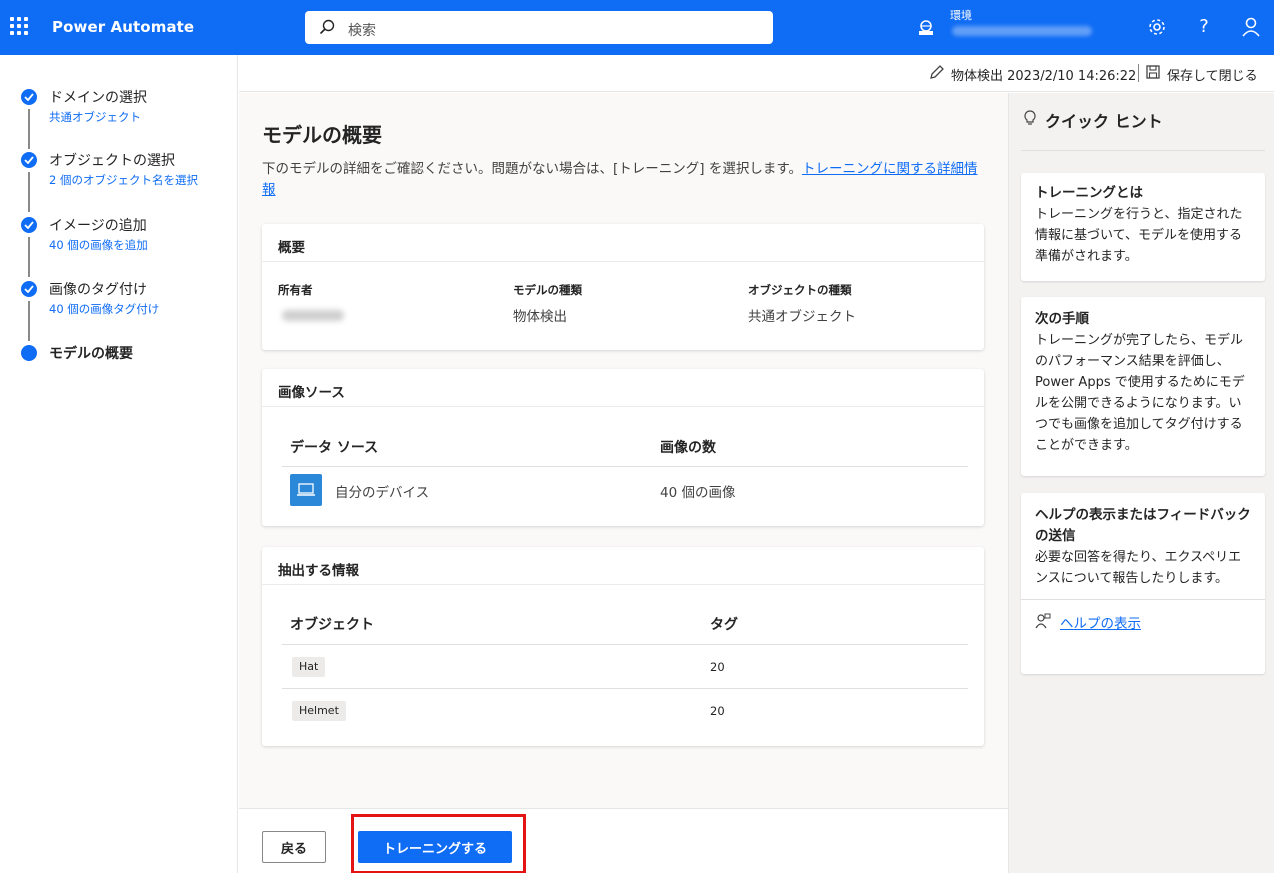  I want to click on laptop-icon, so click(306, 490).